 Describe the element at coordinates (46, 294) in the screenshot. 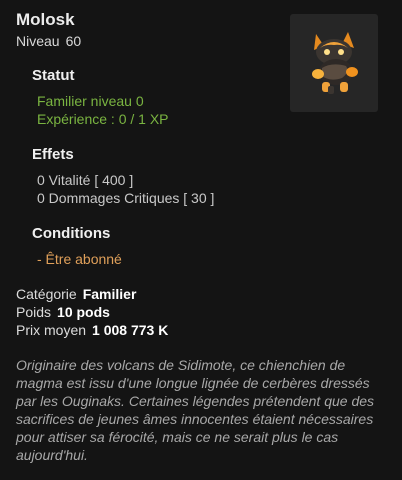

I see `category-label: Catégorie` at that location.